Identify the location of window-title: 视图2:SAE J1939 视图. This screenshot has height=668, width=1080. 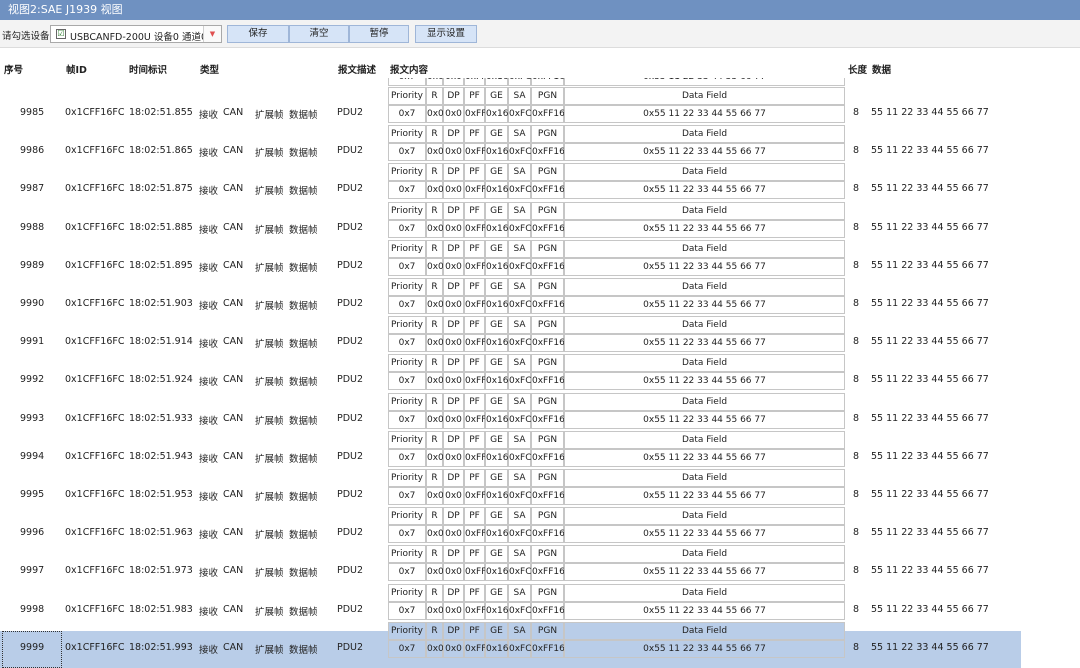
(540, 10).